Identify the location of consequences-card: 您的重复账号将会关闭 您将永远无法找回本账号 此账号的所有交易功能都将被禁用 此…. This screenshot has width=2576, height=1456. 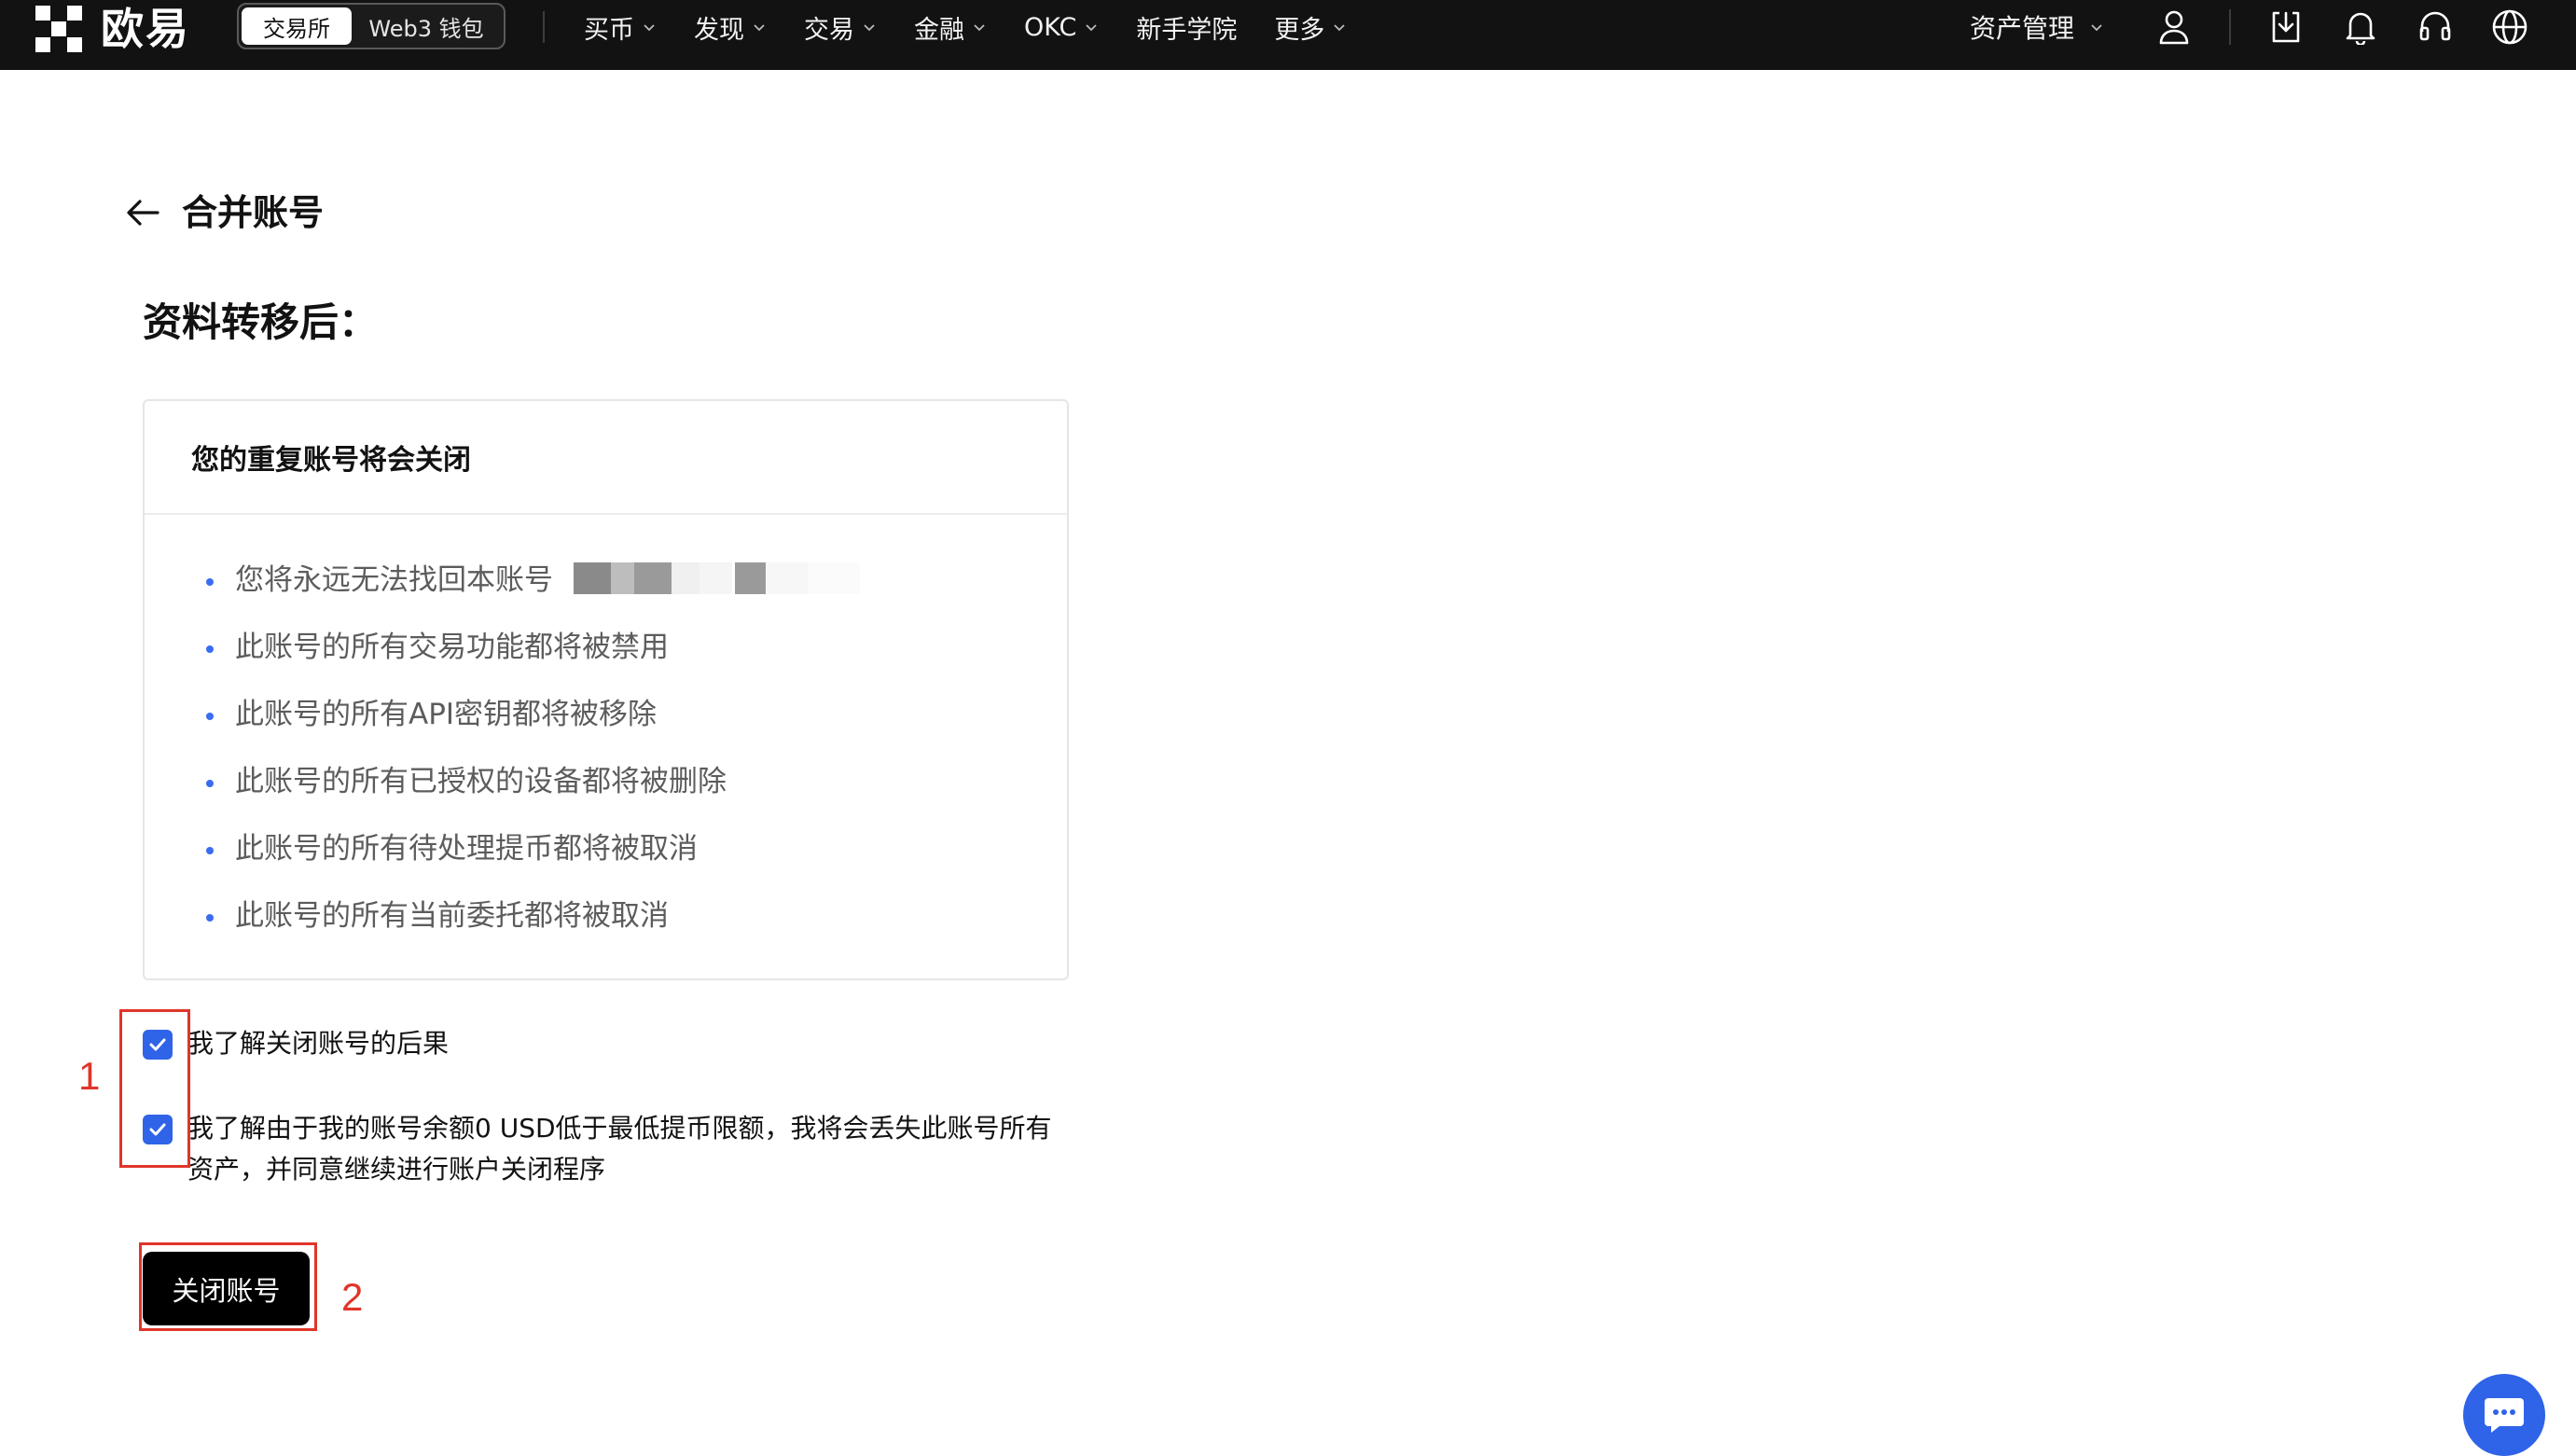
(606, 689).